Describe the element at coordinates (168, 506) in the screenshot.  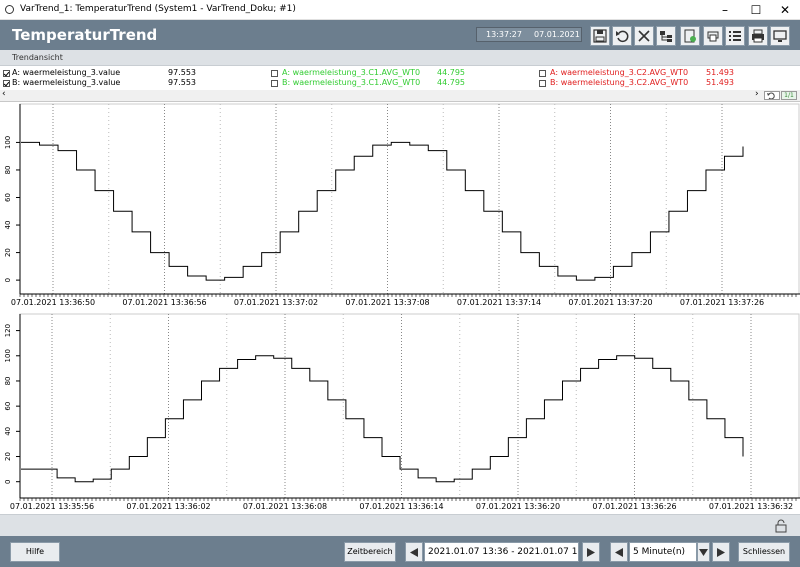
I see `x-tick-label: 07.01.2021 13:36:02` at that location.